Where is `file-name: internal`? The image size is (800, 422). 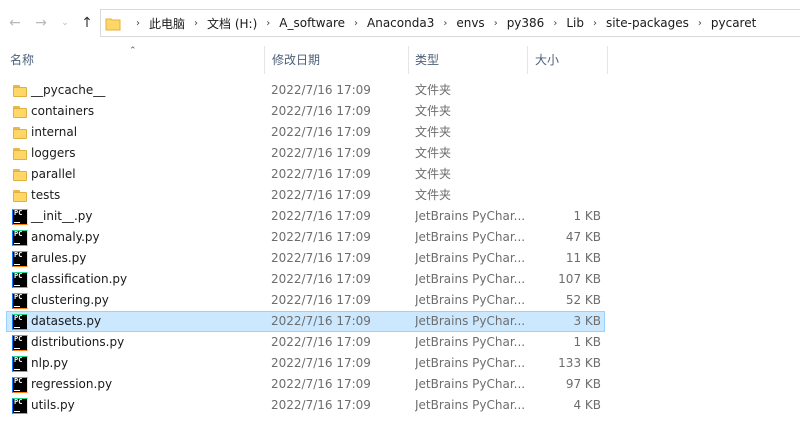
file-name: internal is located at coordinates (54, 132).